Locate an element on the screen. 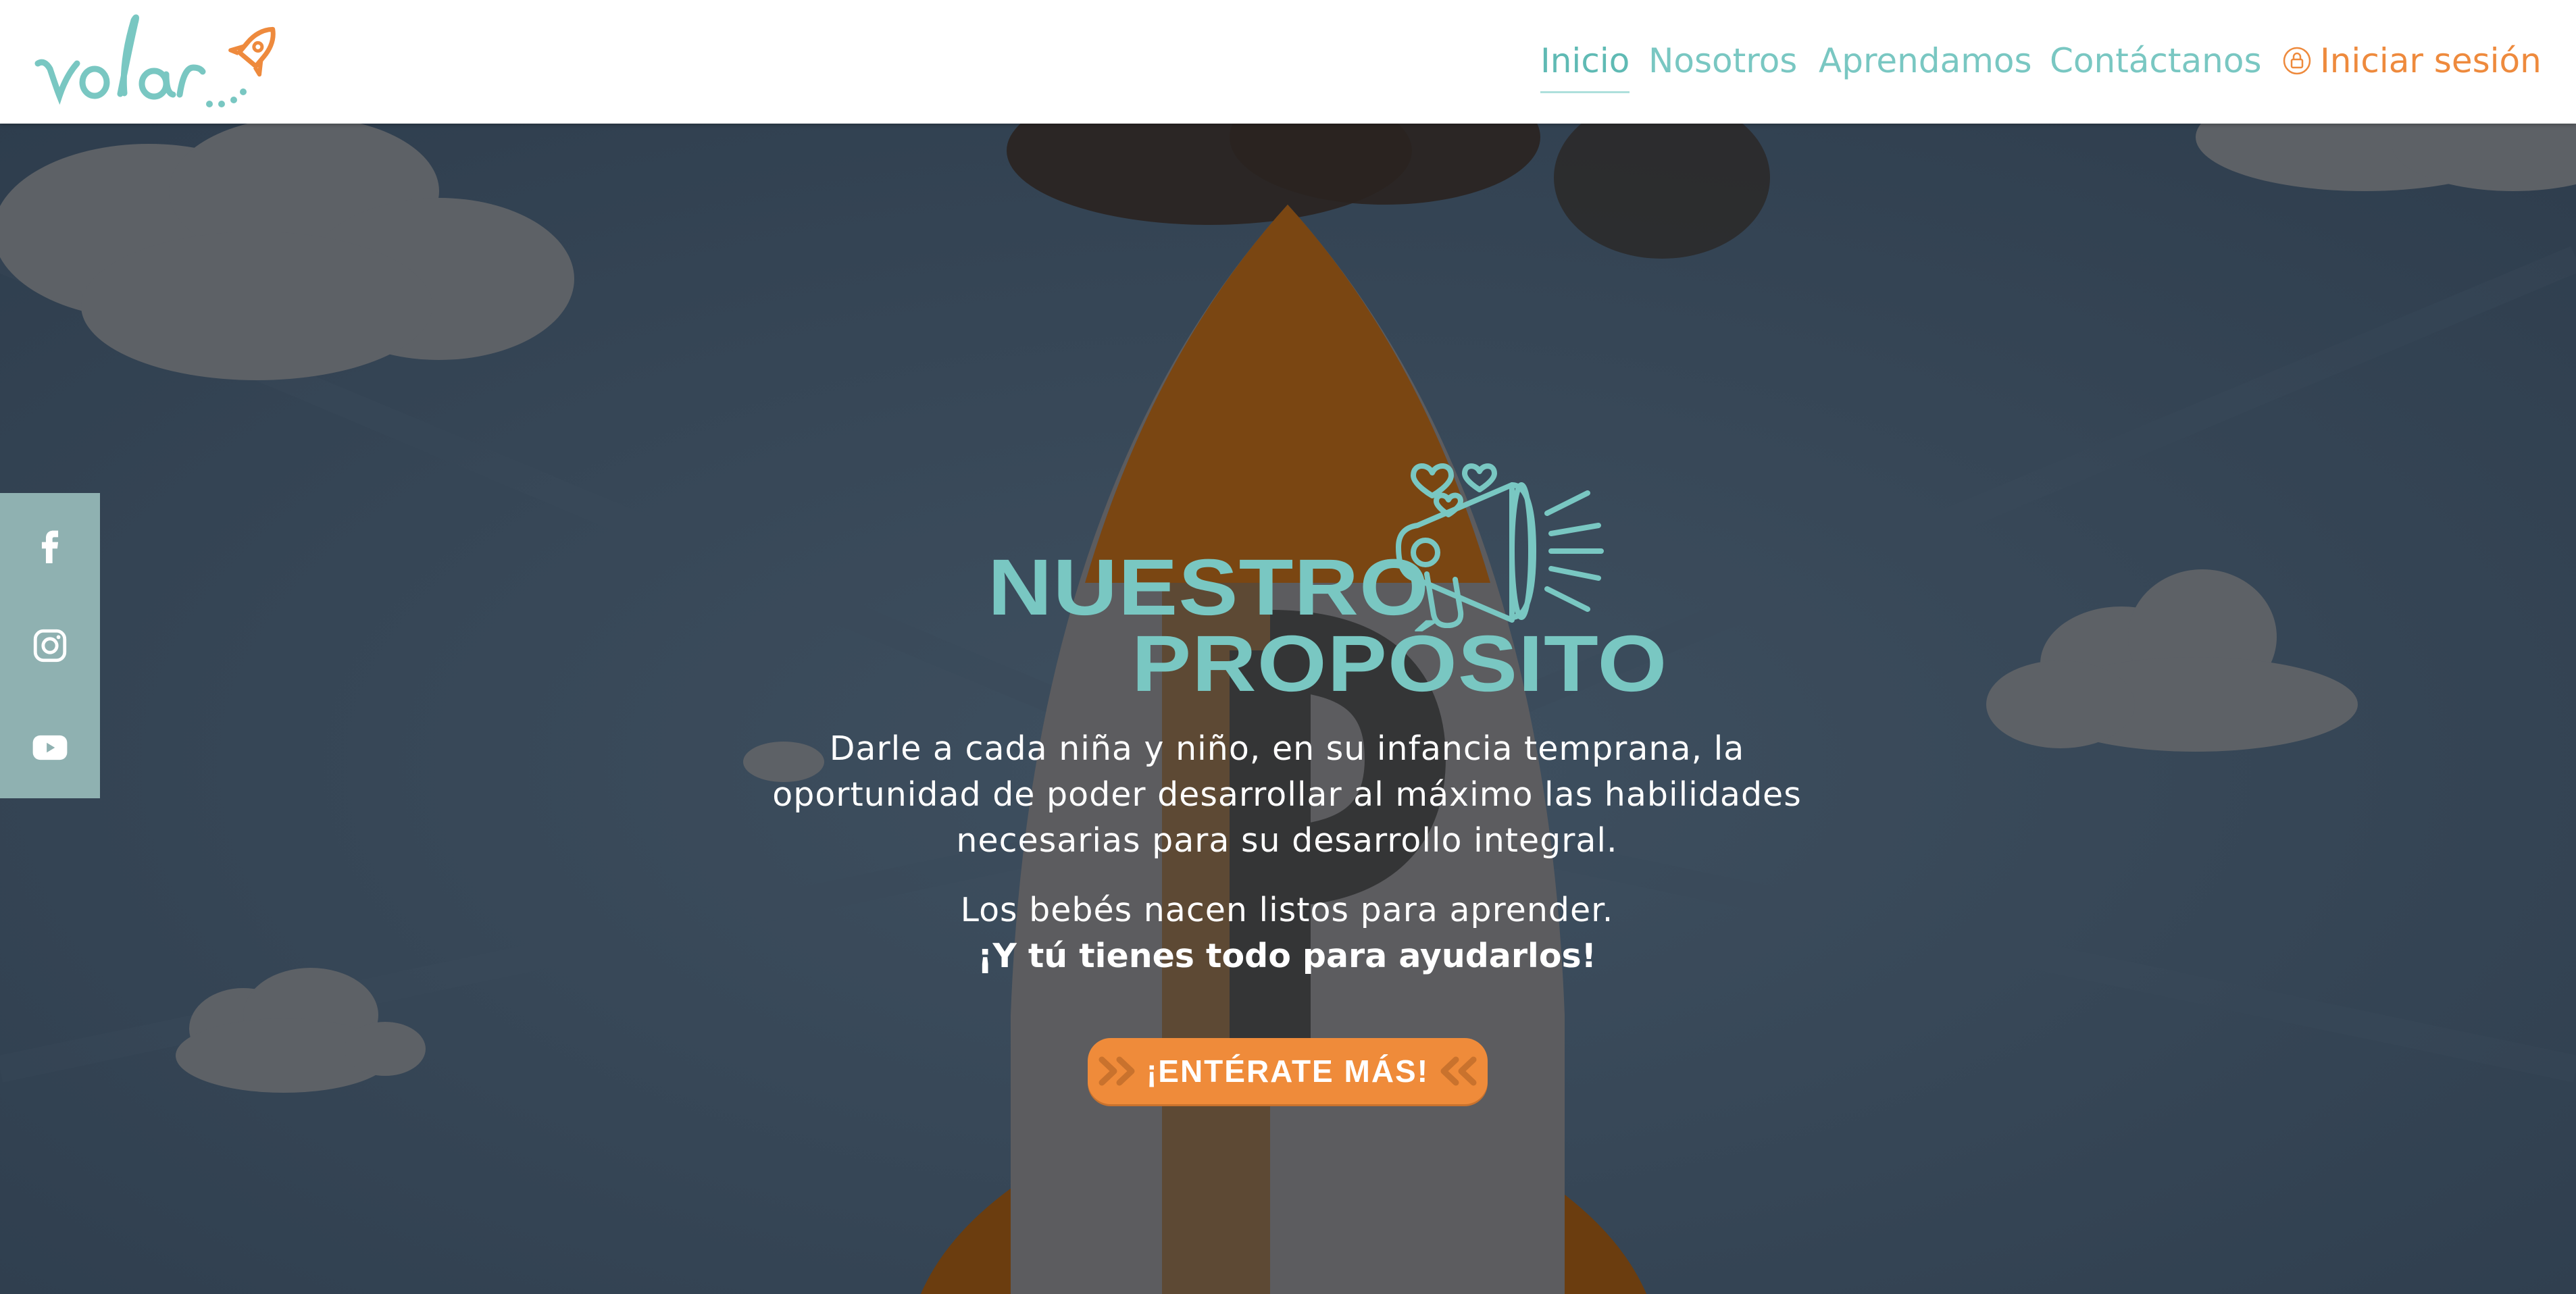 This screenshot has width=2576, height=1294. youtube-button is located at coordinates (50, 747).